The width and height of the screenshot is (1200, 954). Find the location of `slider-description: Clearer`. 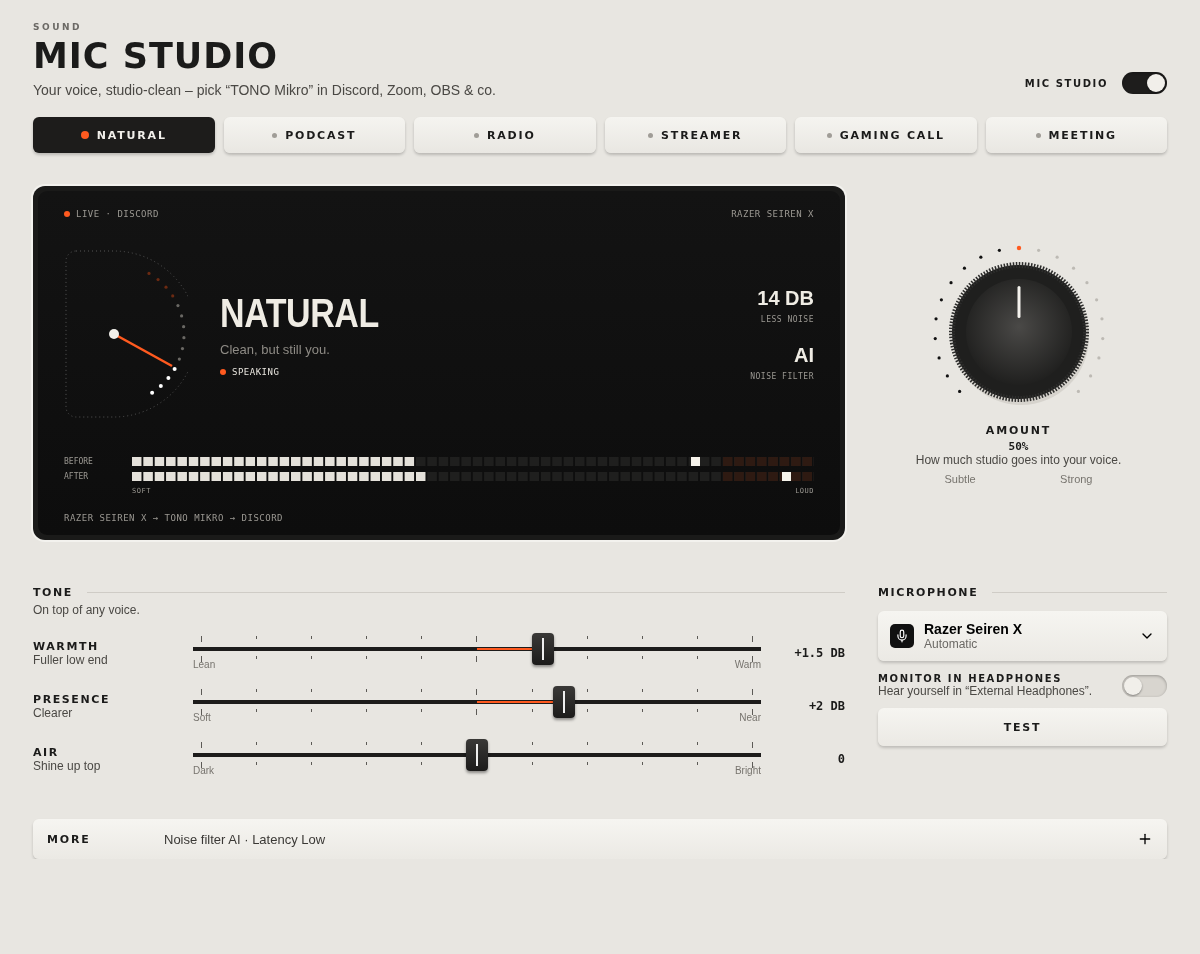

slider-description: Clearer is located at coordinates (53, 712).